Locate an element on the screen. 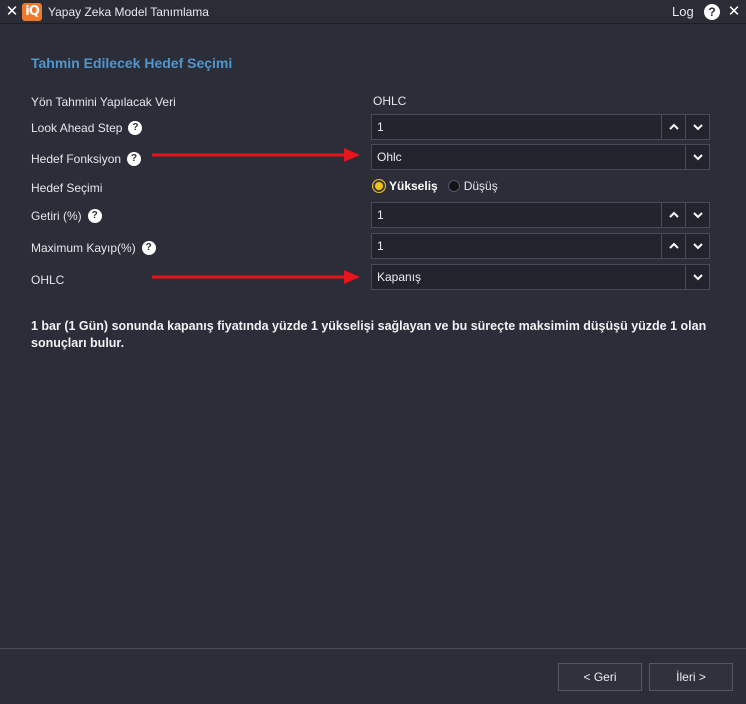  ohlc-value: Kapanış is located at coordinates (399, 277).